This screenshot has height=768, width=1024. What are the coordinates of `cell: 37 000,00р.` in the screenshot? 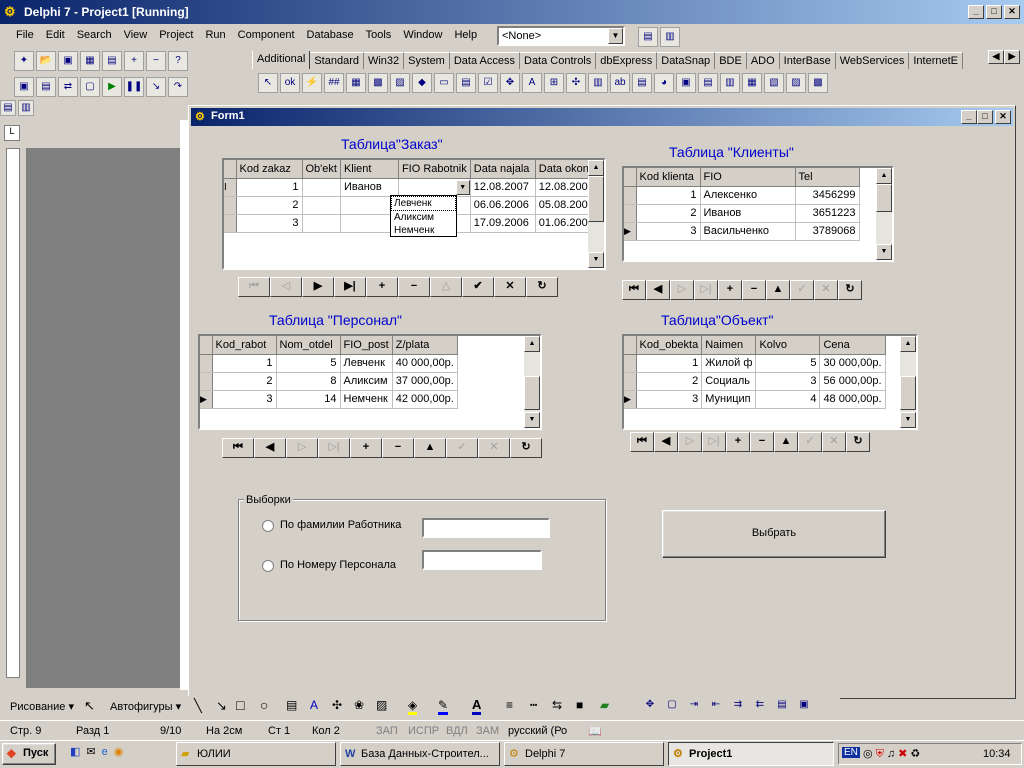 It's located at (425, 381).